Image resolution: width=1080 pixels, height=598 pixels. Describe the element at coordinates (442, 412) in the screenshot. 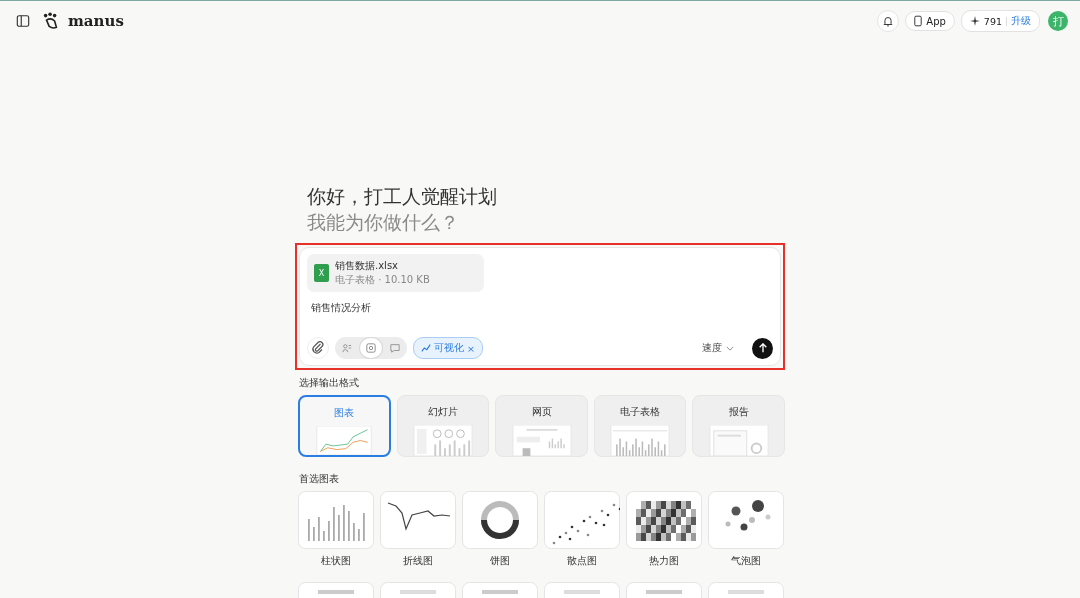

I see `format-label: 幻灯片` at that location.